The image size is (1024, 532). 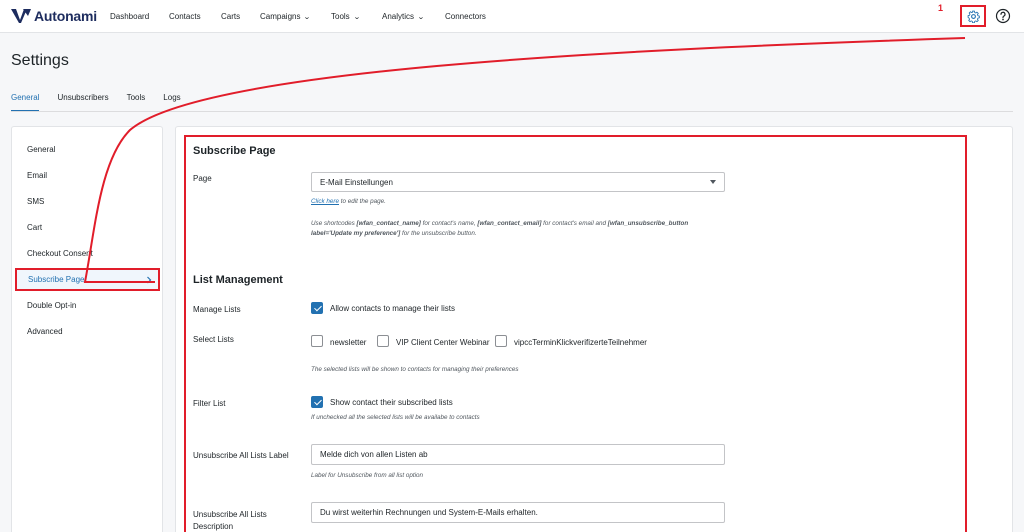 I want to click on page-title: Settings, so click(x=40, y=60).